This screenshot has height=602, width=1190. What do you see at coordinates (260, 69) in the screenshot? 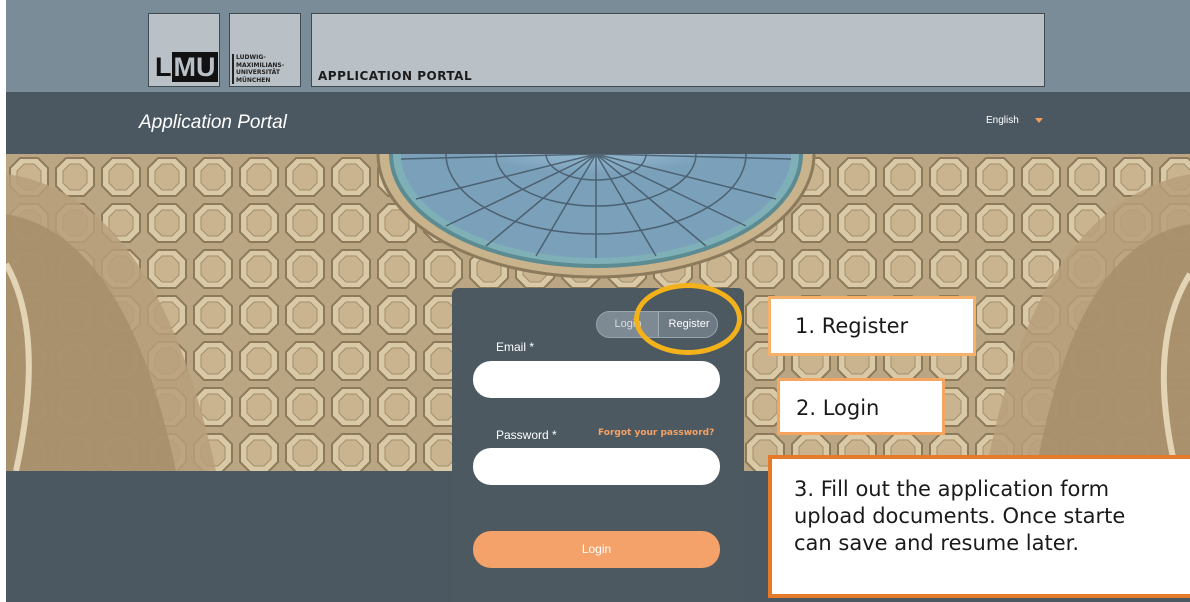
I see `university-name: LUDWIG- MAXIMILIANS- UNIVERSITÄT MÜNCHEN` at bounding box center [260, 69].